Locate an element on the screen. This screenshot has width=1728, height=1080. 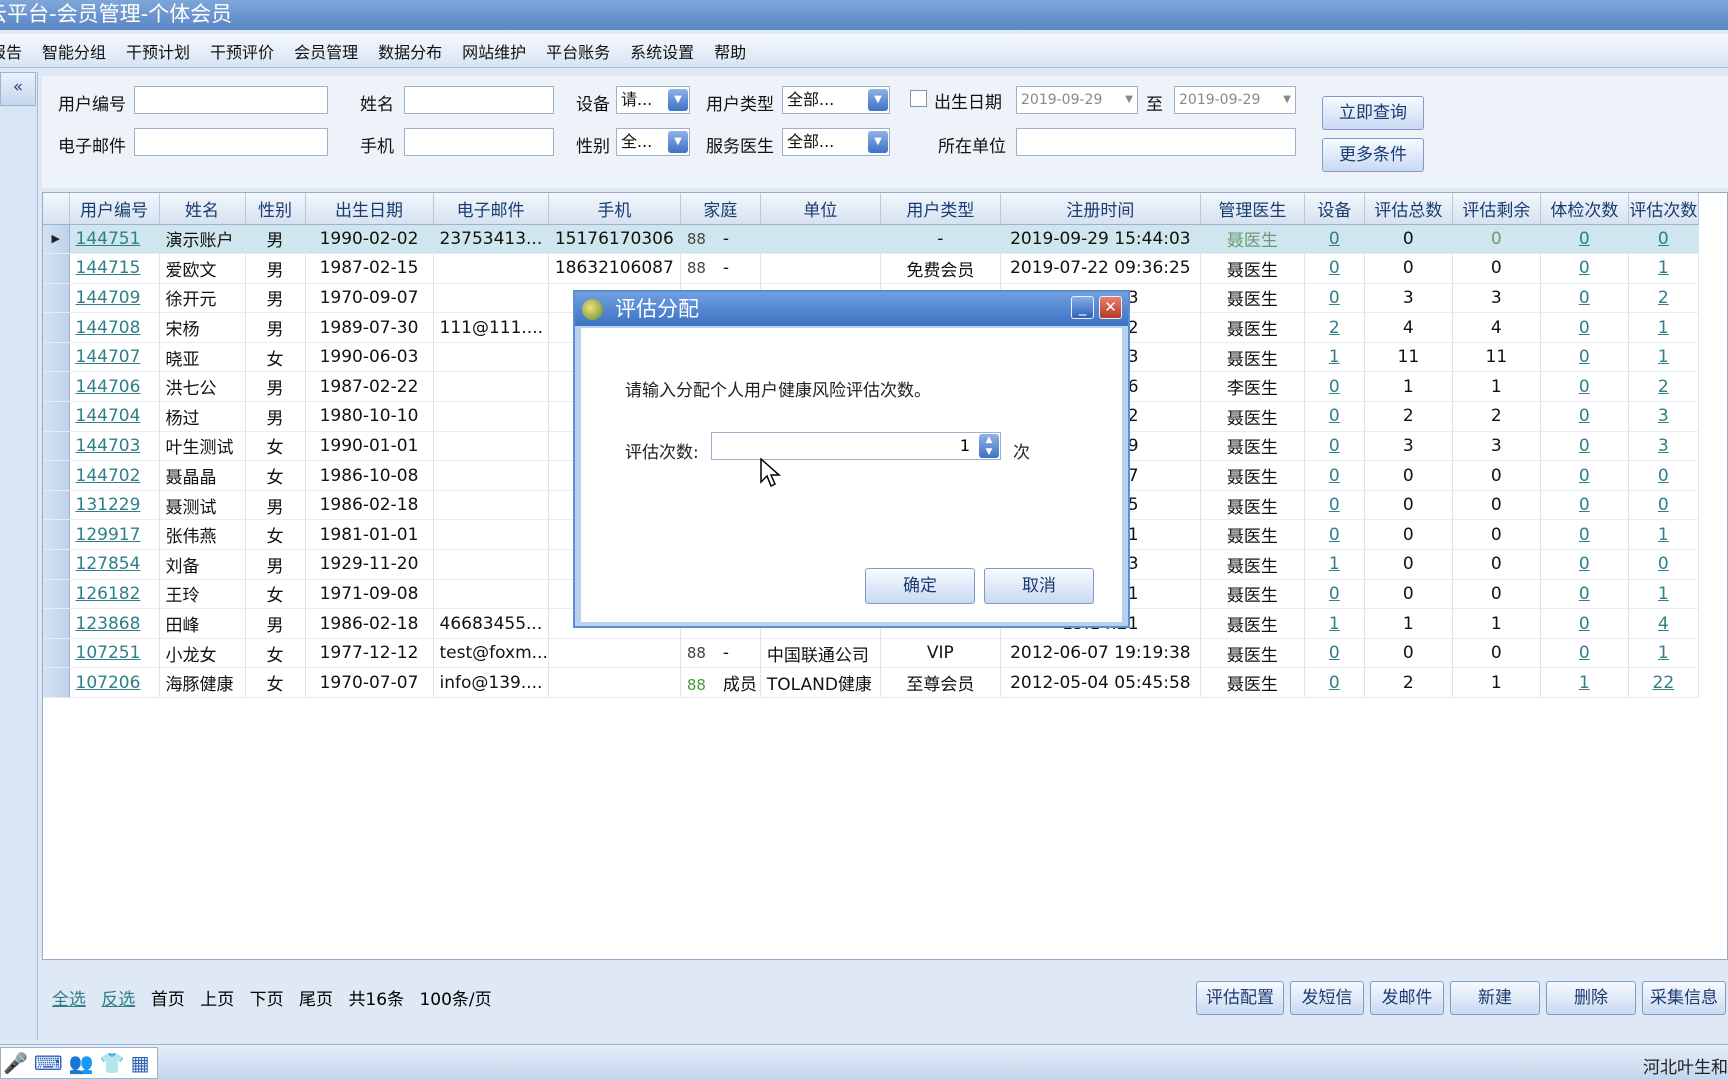
table-cell-id: 123868 is located at coordinates (114, 623).